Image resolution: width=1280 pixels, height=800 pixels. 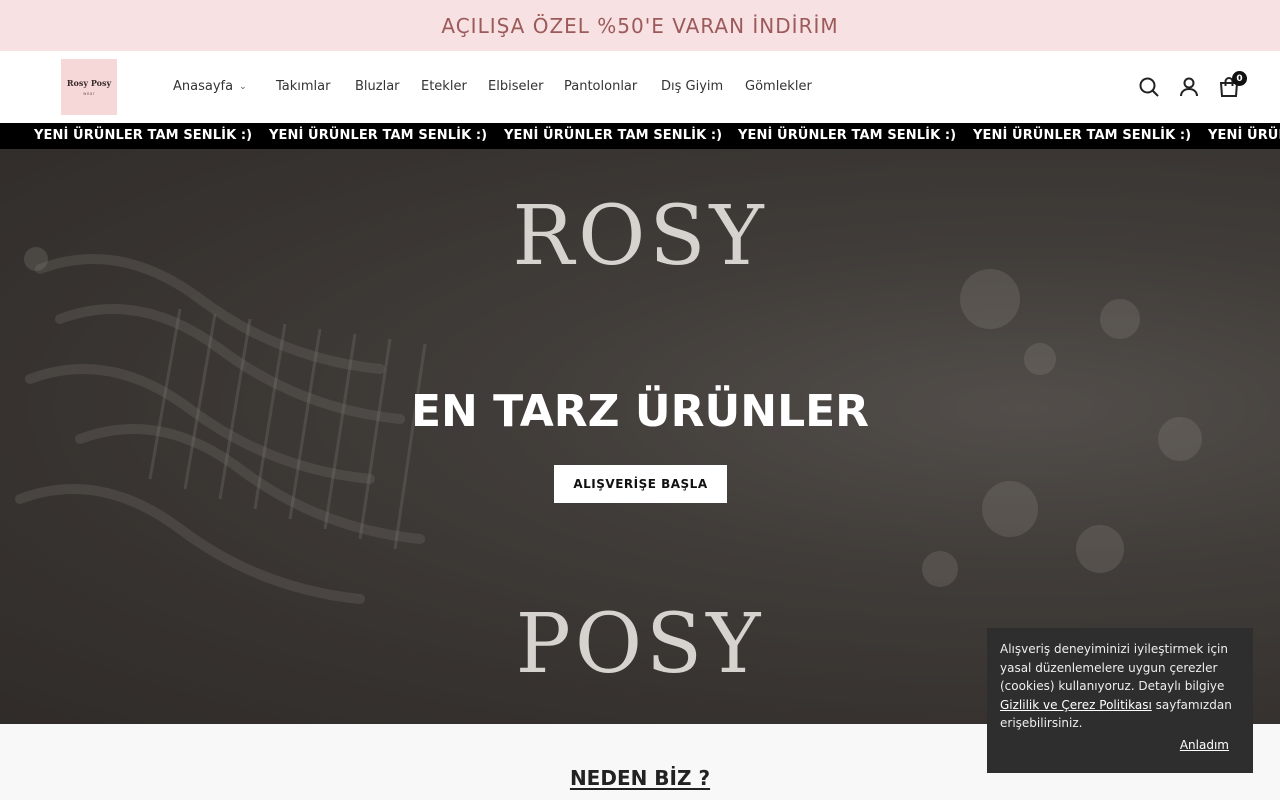 What do you see at coordinates (640, 236) in the screenshot?
I see `hero-brand-top: ROSY` at bounding box center [640, 236].